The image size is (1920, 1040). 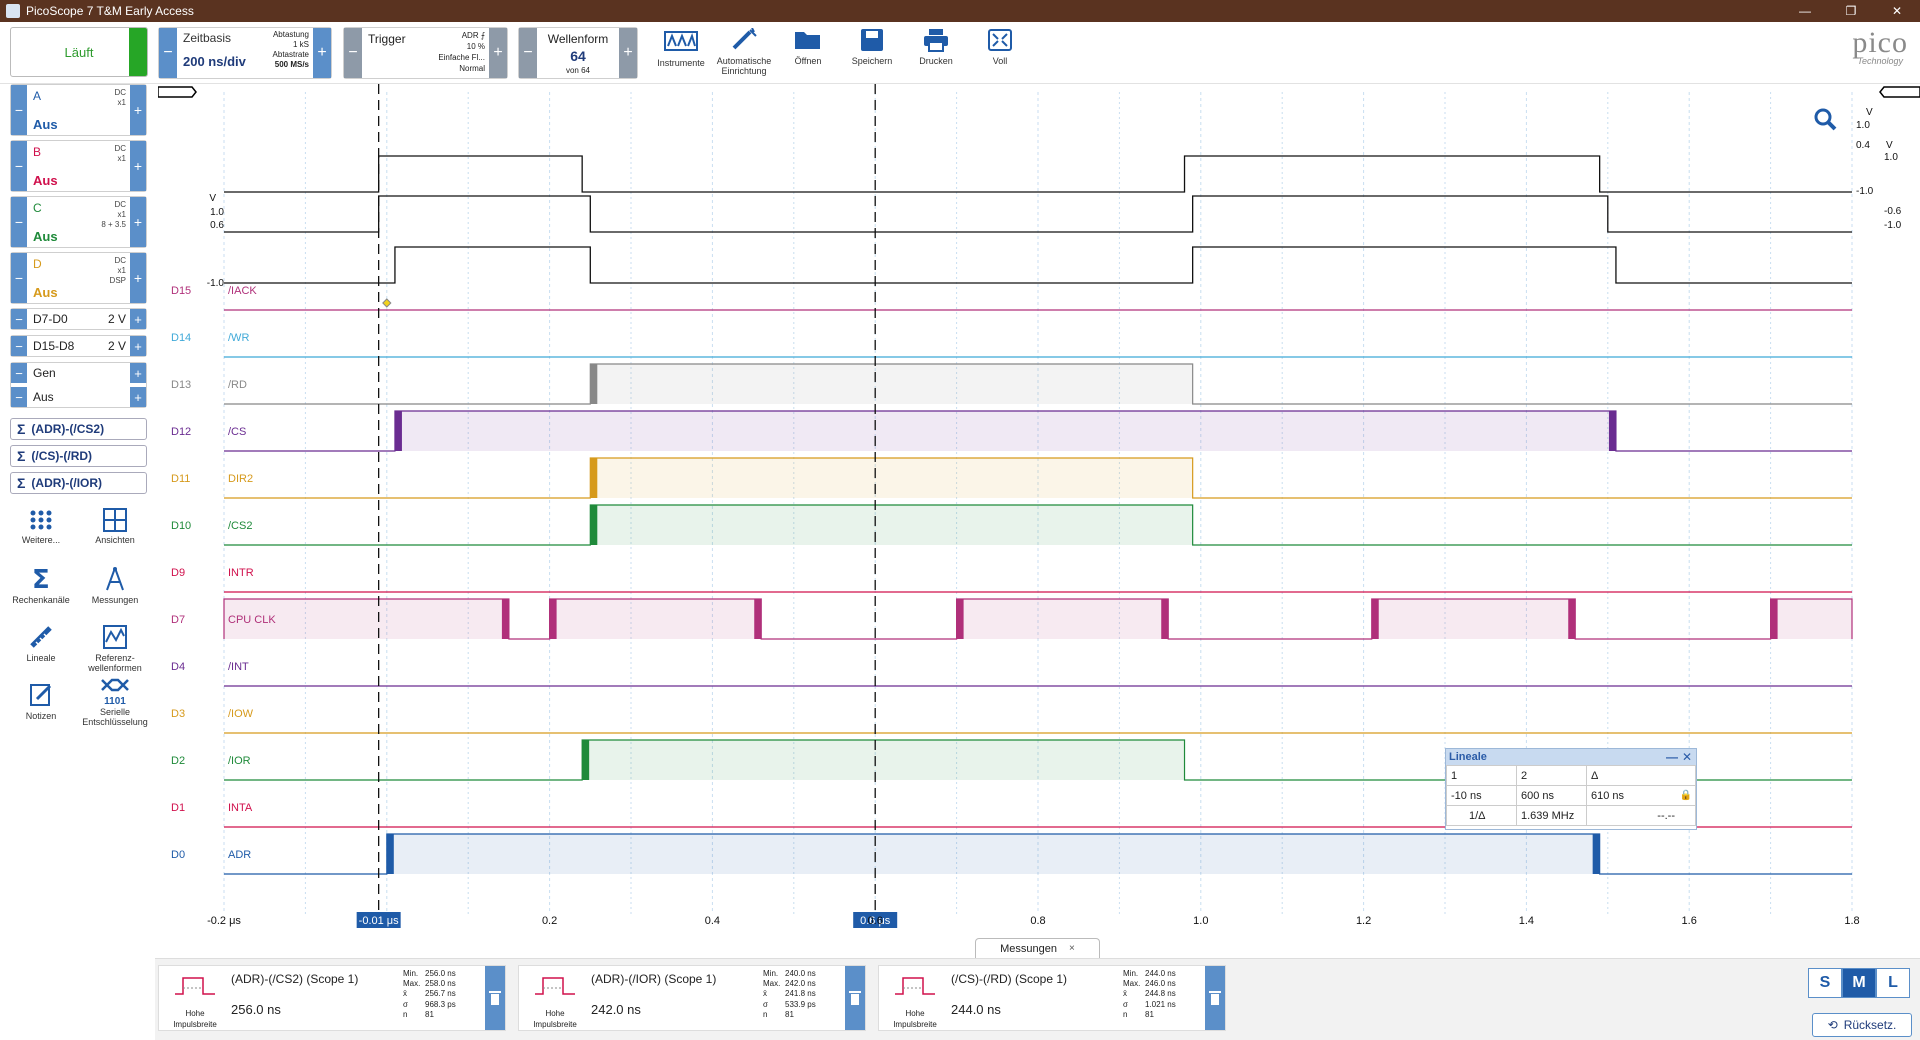 What do you see at coordinates (79, 52) in the screenshot?
I see `run-stop-button: Läuft` at bounding box center [79, 52].